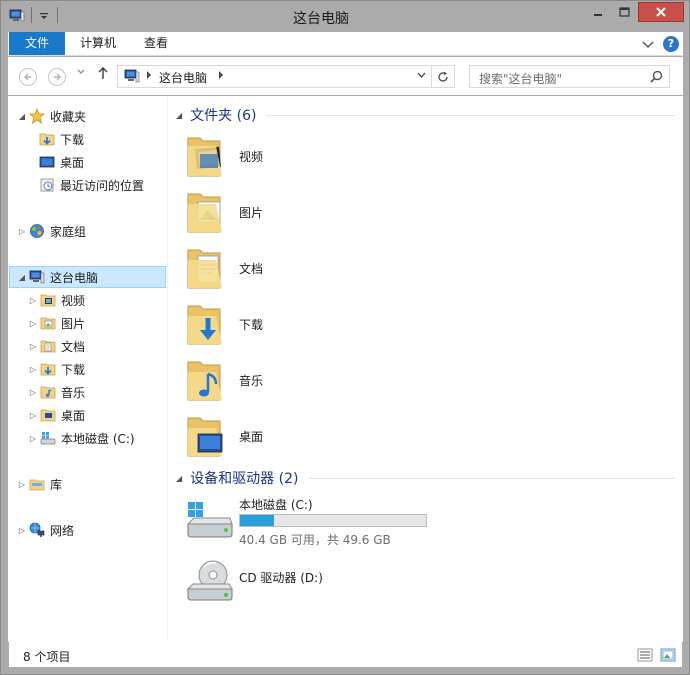 This screenshot has height=675, width=690. I want to click on tab-computer: 计算机, so click(98, 43).